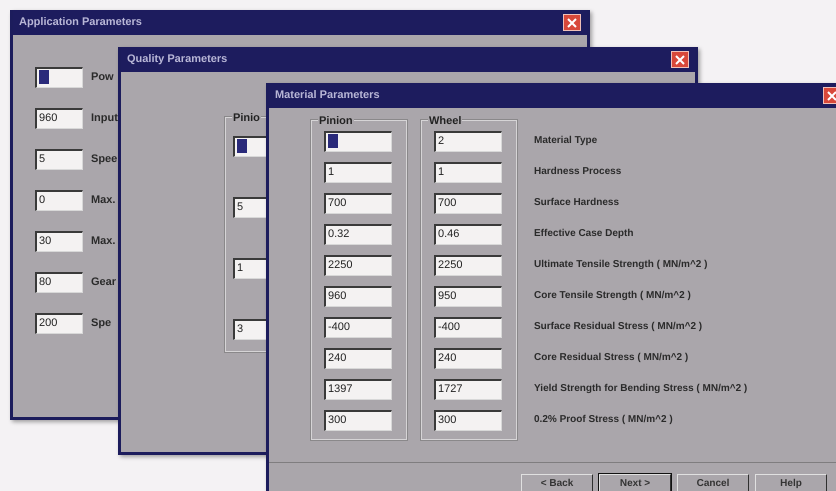 The width and height of the screenshot is (836, 491). What do you see at coordinates (791, 482) in the screenshot?
I see `dialog-button: Help` at bounding box center [791, 482].